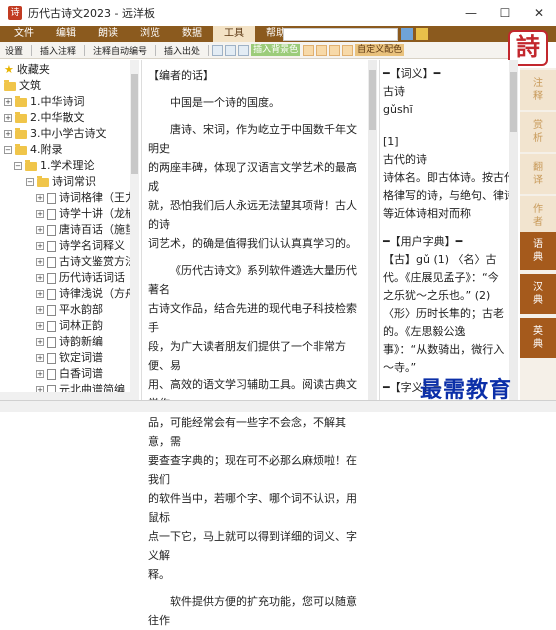 The width and height of the screenshot is (556, 630). I want to click on tree-item-document: + 历代诗话词话, so click(80, 278).